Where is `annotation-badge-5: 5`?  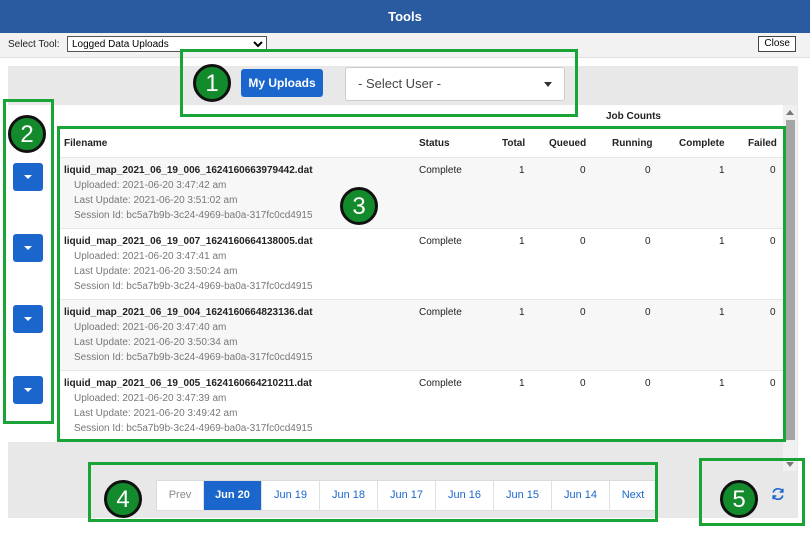
annotation-badge-5: 5 is located at coordinates (739, 499).